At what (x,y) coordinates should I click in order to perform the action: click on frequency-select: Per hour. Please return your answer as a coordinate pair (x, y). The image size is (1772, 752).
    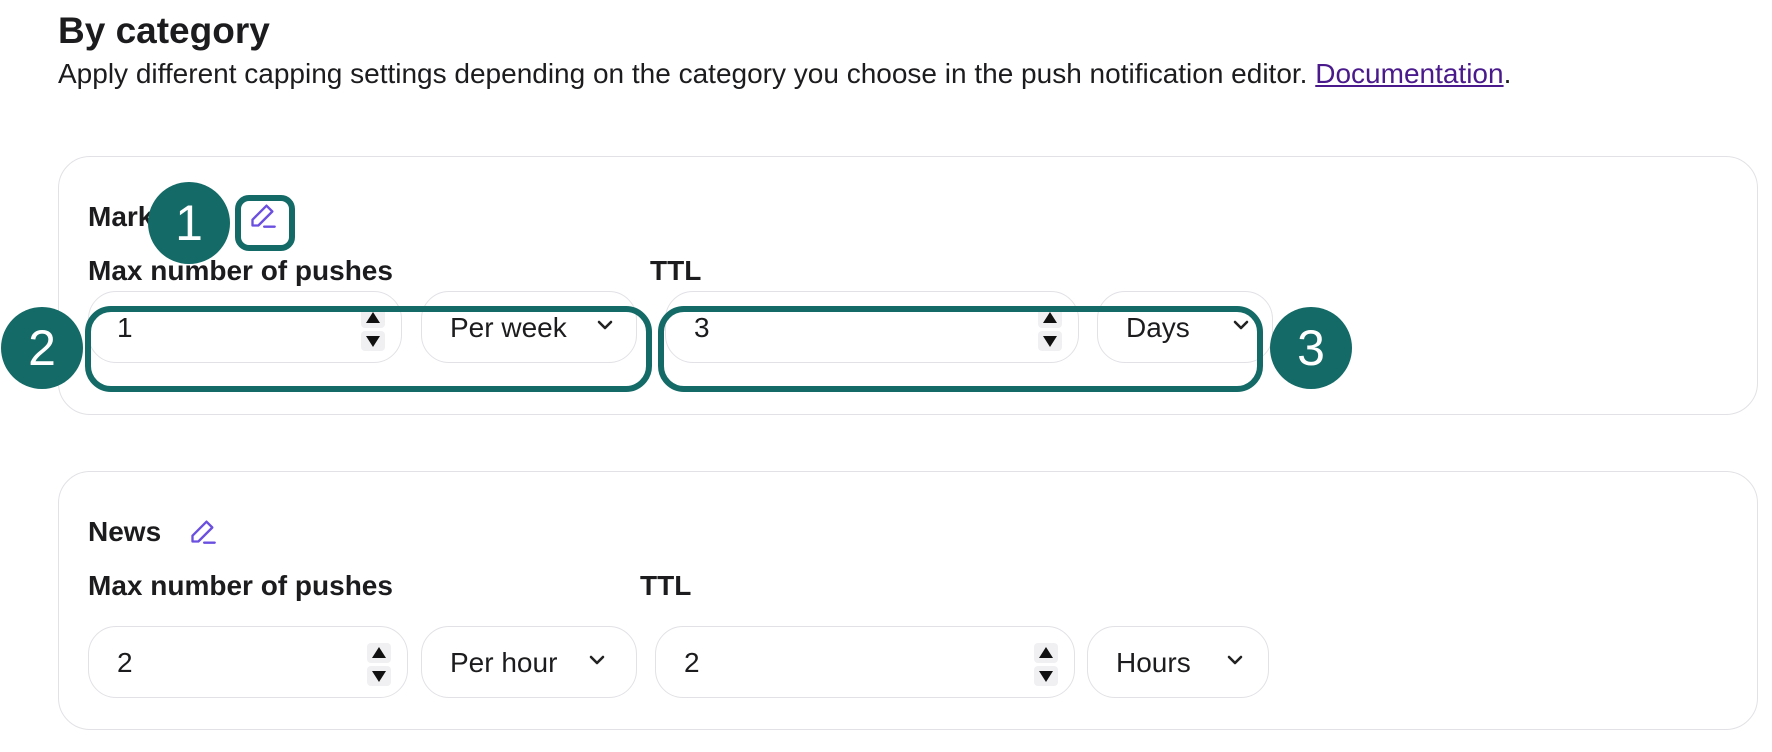
    Looking at the image, I should click on (529, 662).